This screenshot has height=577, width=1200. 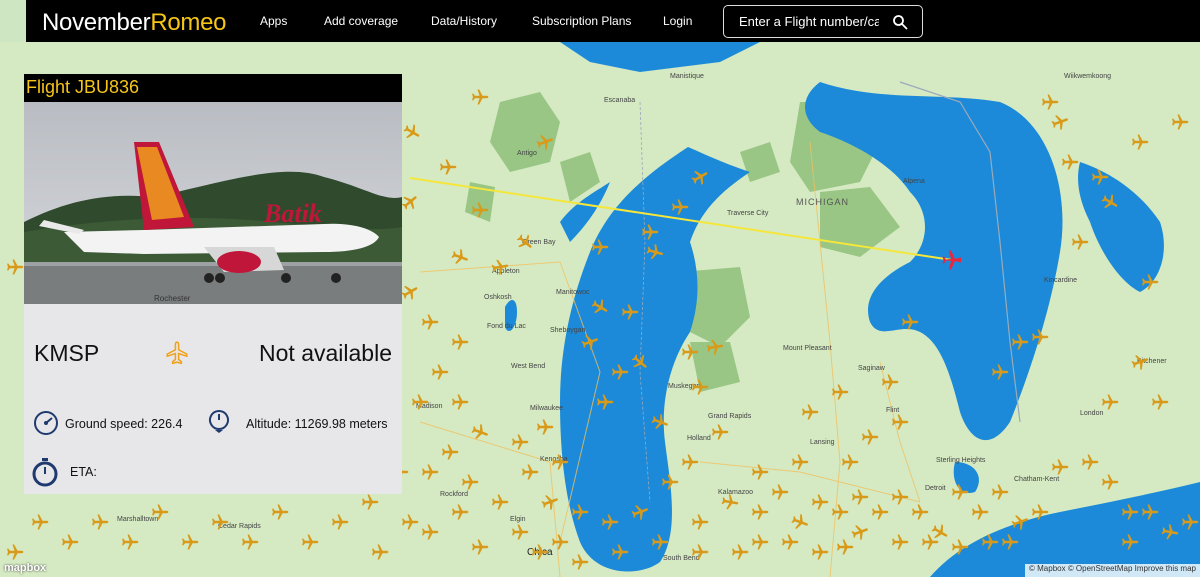 I want to click on search-icon, so click(x=900, y=22).